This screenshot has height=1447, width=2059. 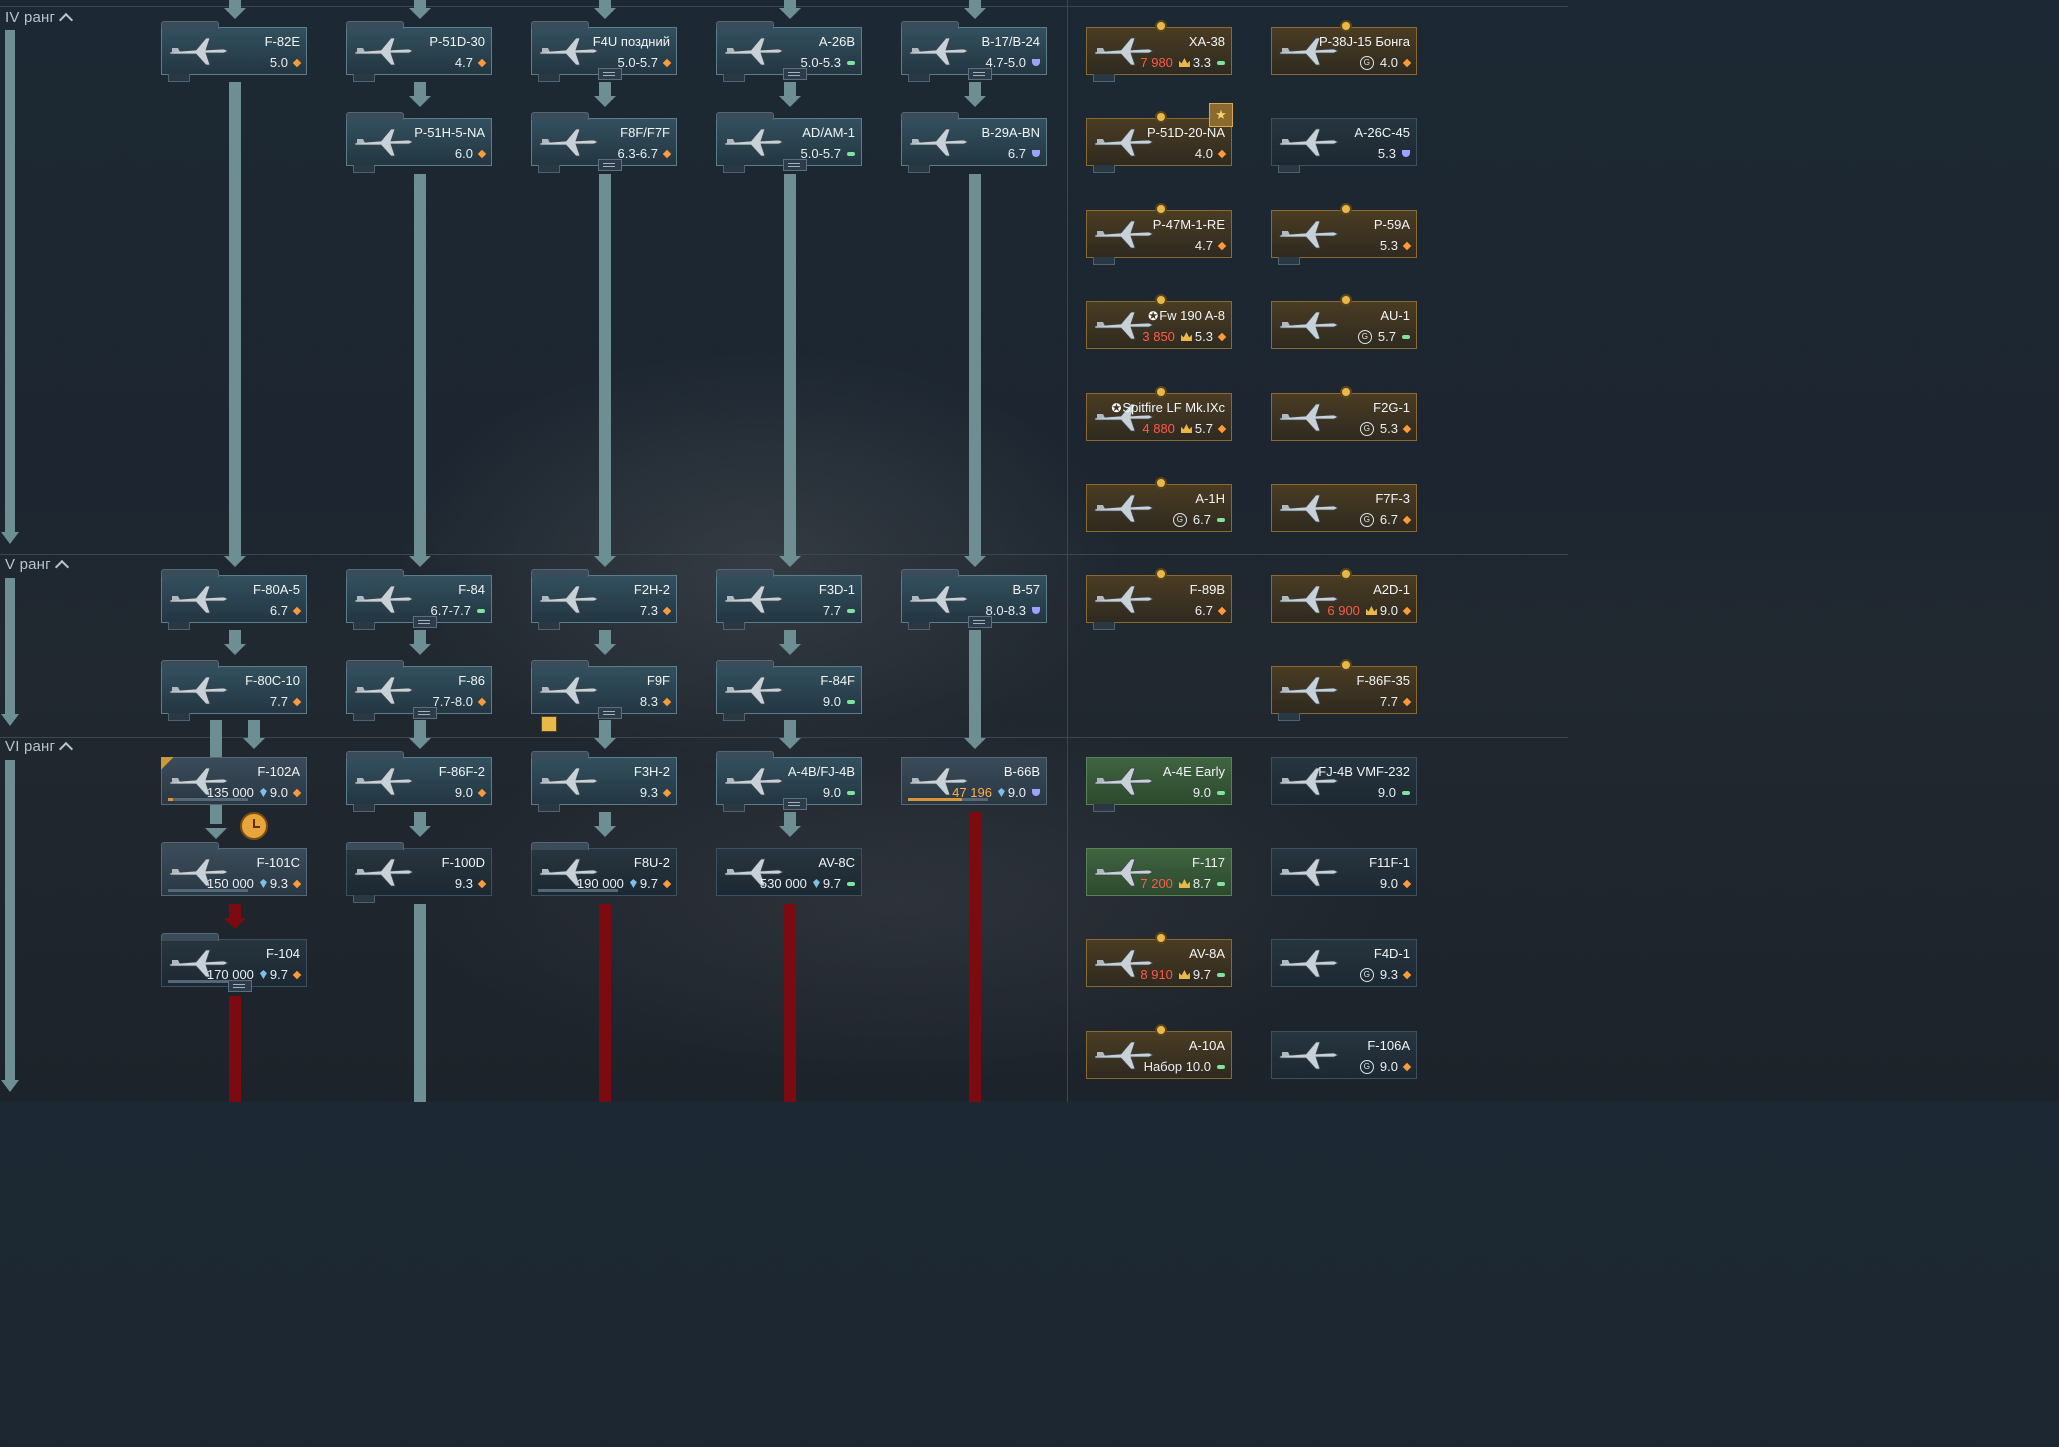 What do you see at coordinates (604, 142) in the screenshot?
I see `vehicle-card-f8f: F8F/F7F 6.3-6.7` at bounding box center [604, 142].